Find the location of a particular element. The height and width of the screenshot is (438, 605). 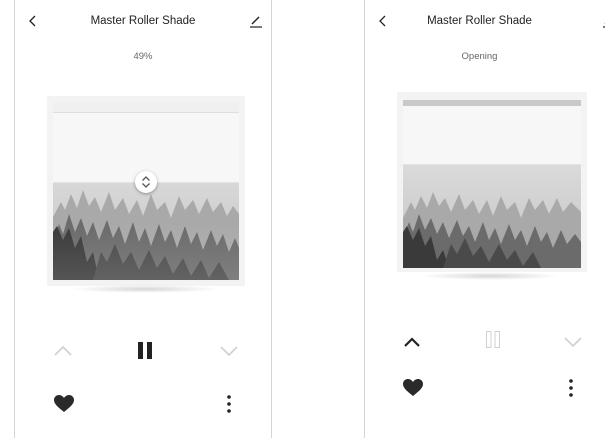

shade-drag-handle is located at coordinates (146, 182).